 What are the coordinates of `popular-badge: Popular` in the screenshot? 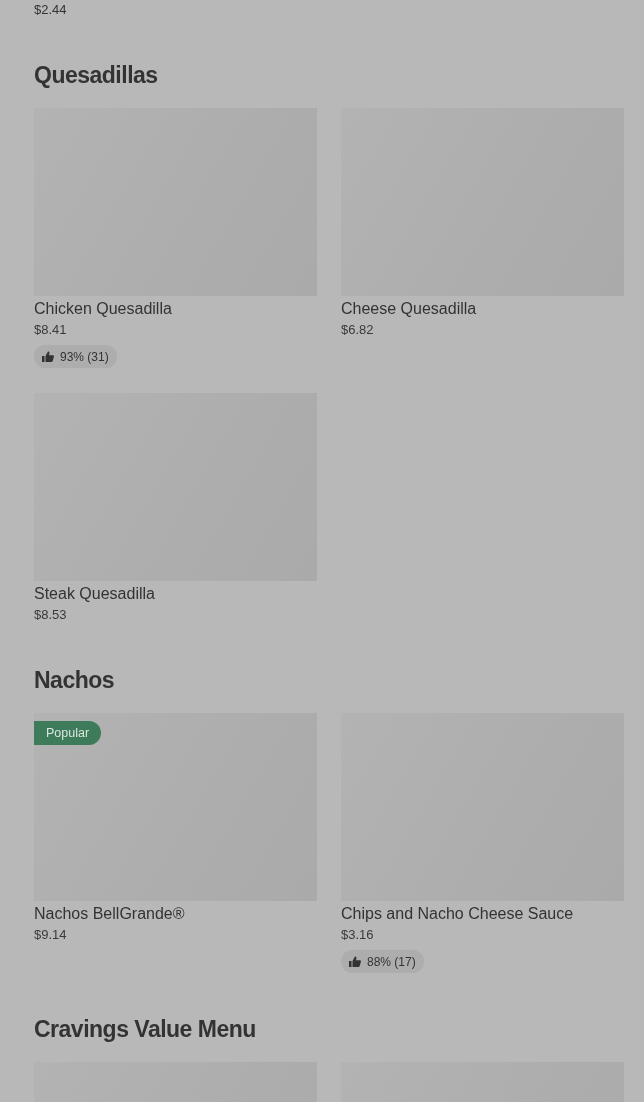 It's located at (68, 733).